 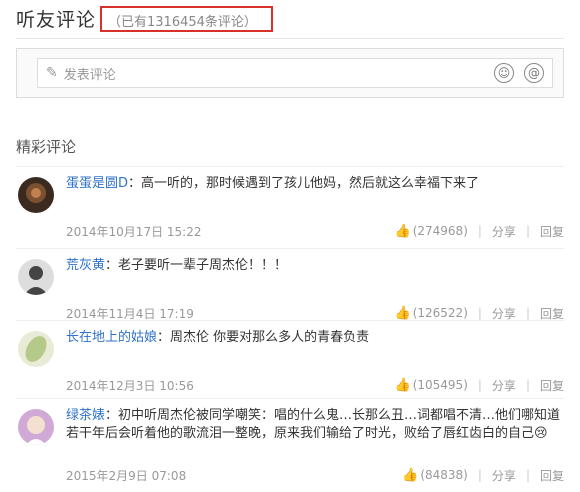 What do you see at coordinates (130, 313) in the screenshot?
I see `comment-date: 2014年11月4日 17:19` at bounding box center [130, 313].